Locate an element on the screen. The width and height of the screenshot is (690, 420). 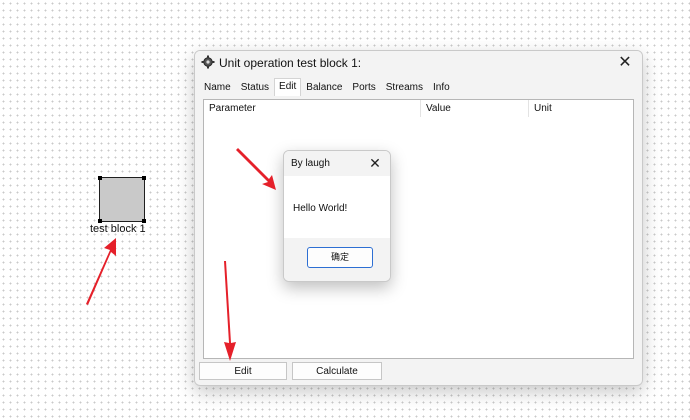
tab-balance: Balance is located at coordinates (324, 87).